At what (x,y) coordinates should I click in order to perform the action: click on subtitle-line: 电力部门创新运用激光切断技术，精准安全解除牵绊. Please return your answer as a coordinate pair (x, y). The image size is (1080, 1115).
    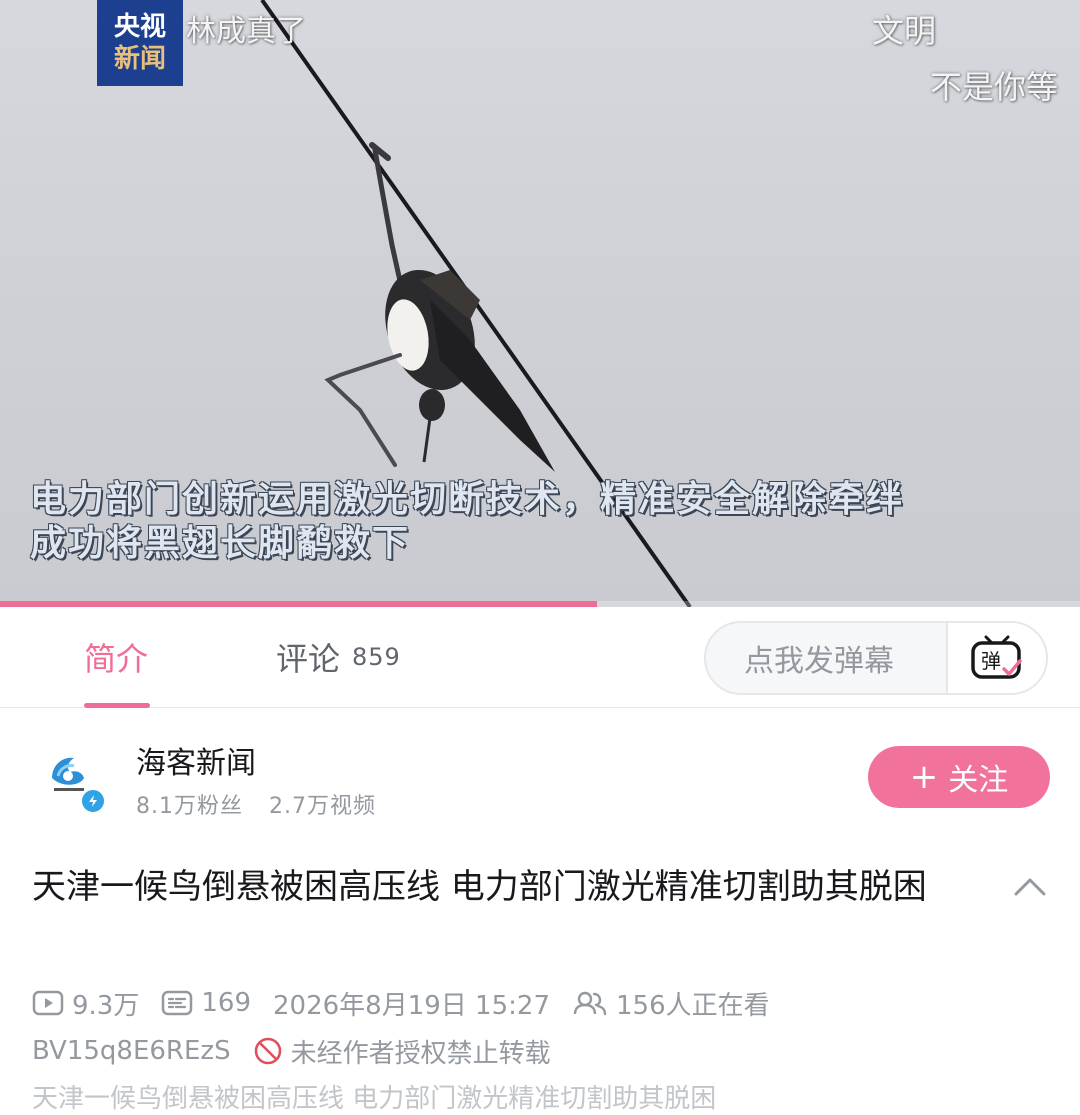
    Looking at the image, I should click on (467, 499).